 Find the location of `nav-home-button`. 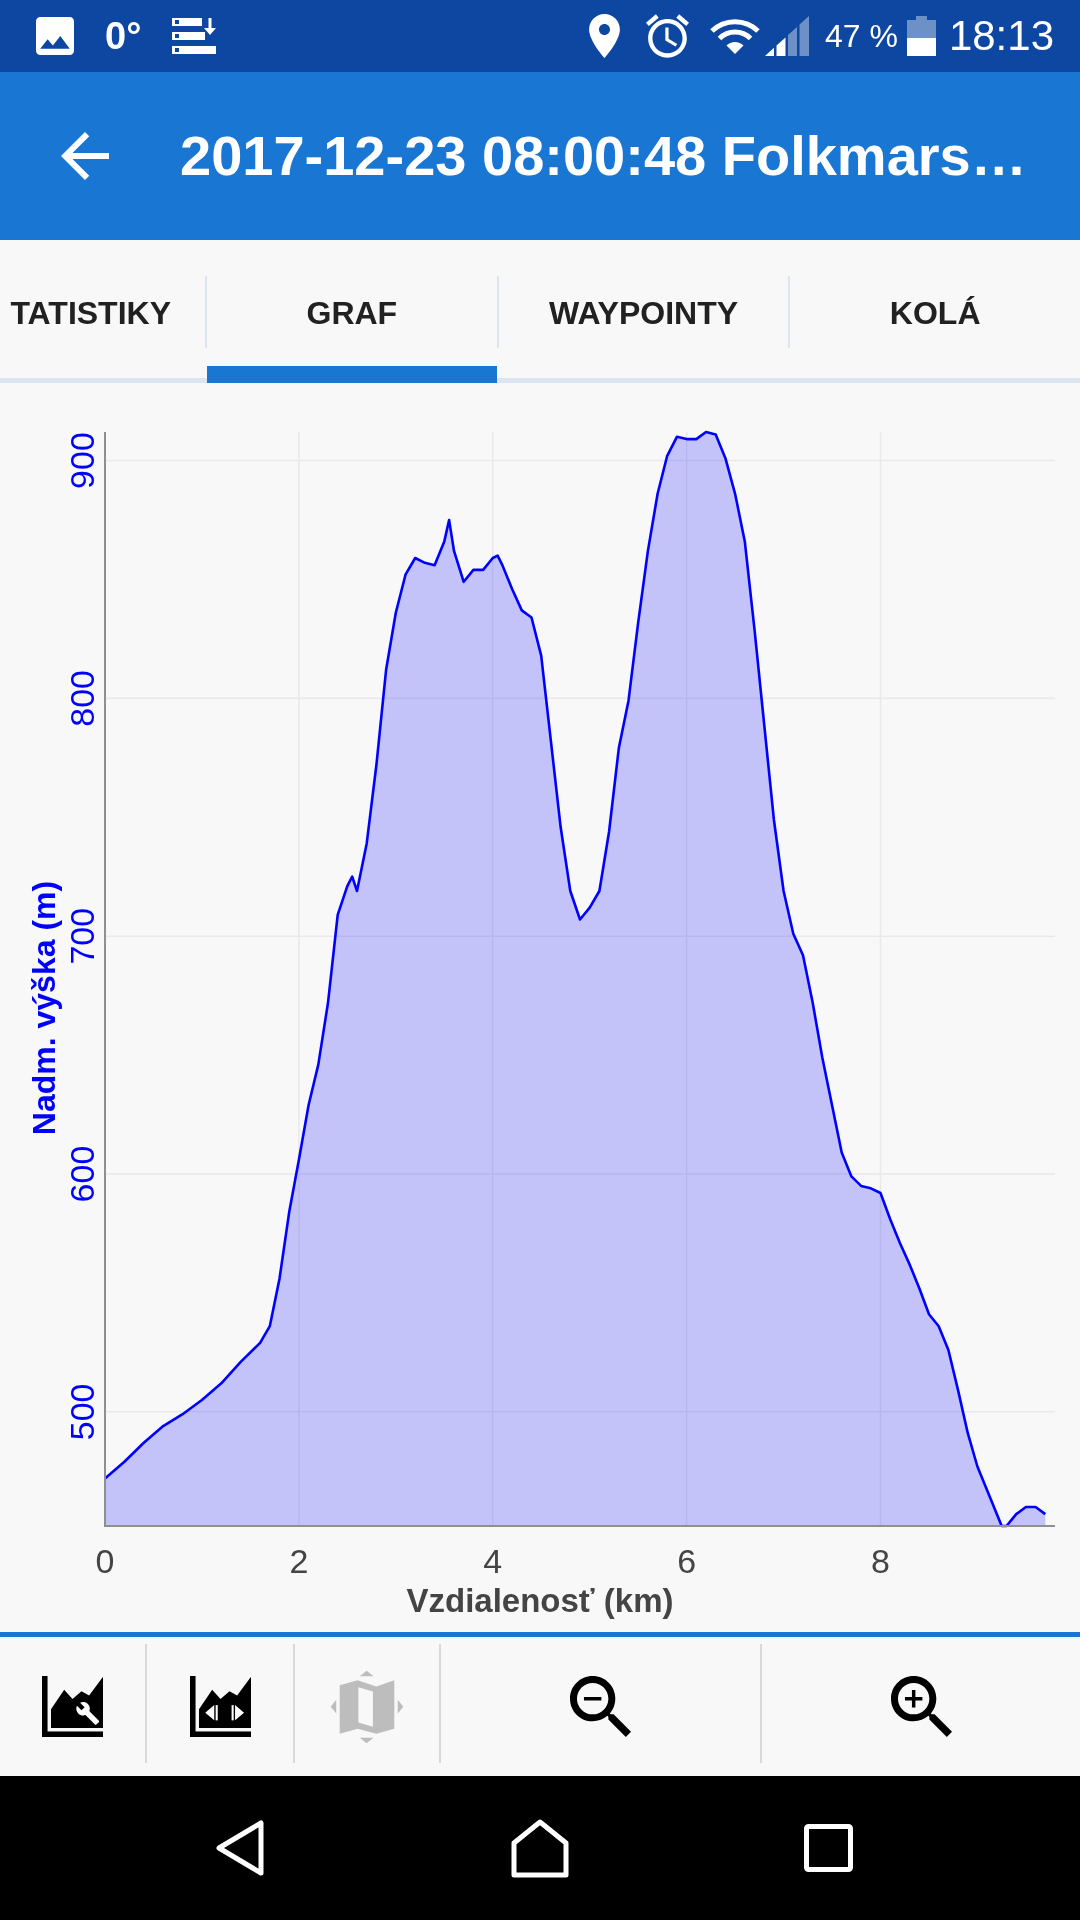

nav-home-button is located at coordinates (540, 1848).